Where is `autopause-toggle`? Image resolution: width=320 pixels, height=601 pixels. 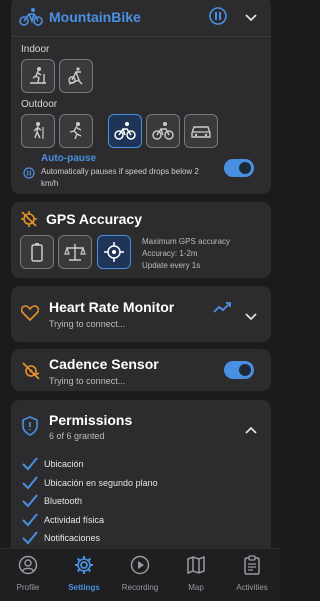 autopause-toggle is located at coordinates (239, 168).